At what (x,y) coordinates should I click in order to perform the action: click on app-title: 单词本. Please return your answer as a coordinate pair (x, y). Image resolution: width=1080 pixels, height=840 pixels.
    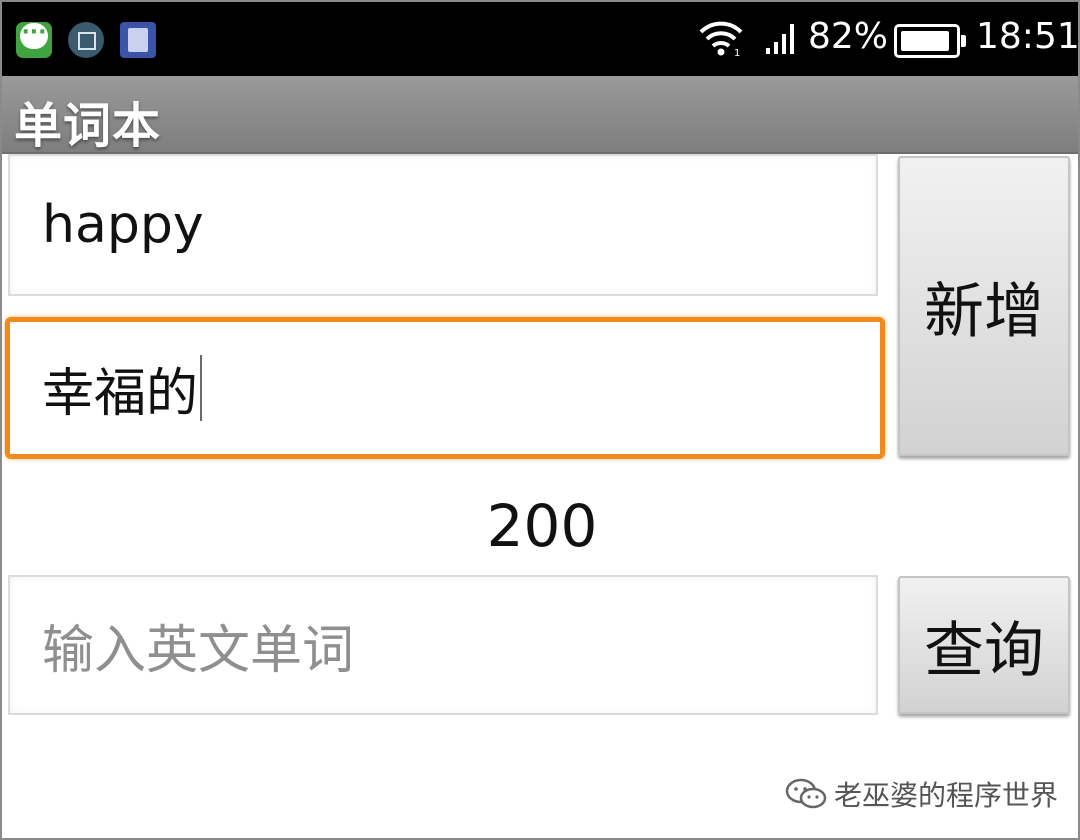
    Looking at the image, I should click on (88, 126).